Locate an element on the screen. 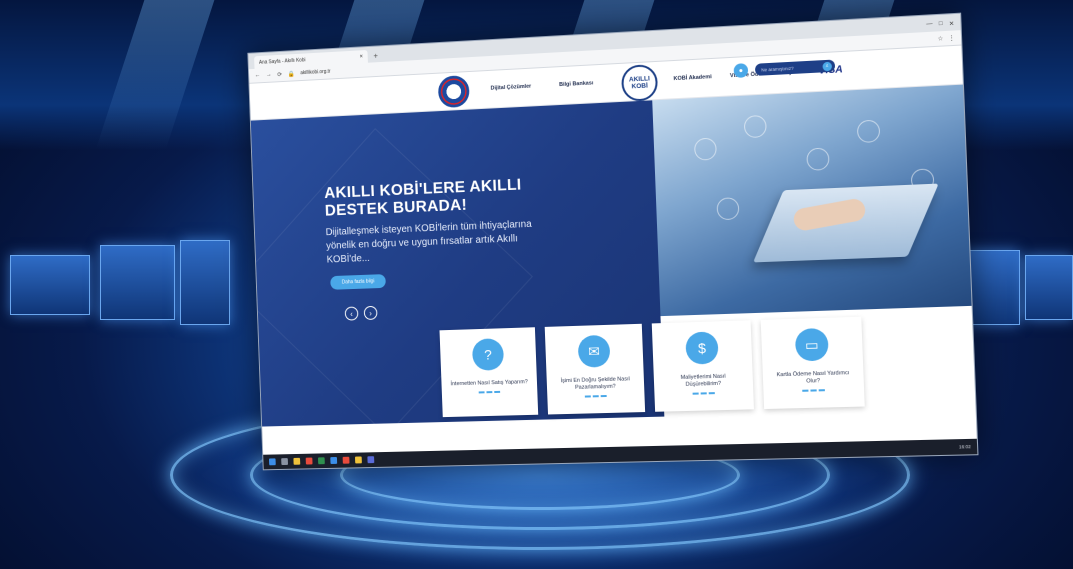 The height and width of the screenshot is (569, 1073). more-info-button: Daha fazla bilgi is located at coordinates (358, 282).